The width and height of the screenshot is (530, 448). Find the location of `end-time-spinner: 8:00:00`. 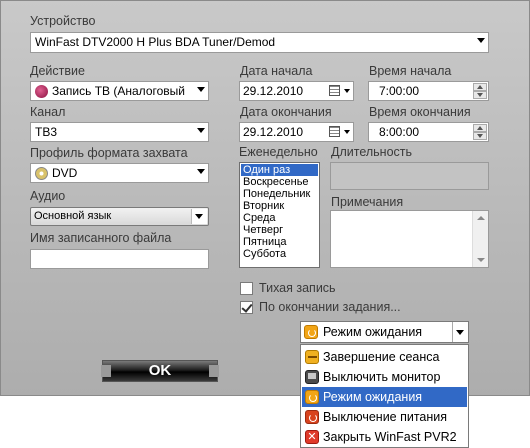

end-time-spinner: 8:00:00 is located at coordinates (428, 132).